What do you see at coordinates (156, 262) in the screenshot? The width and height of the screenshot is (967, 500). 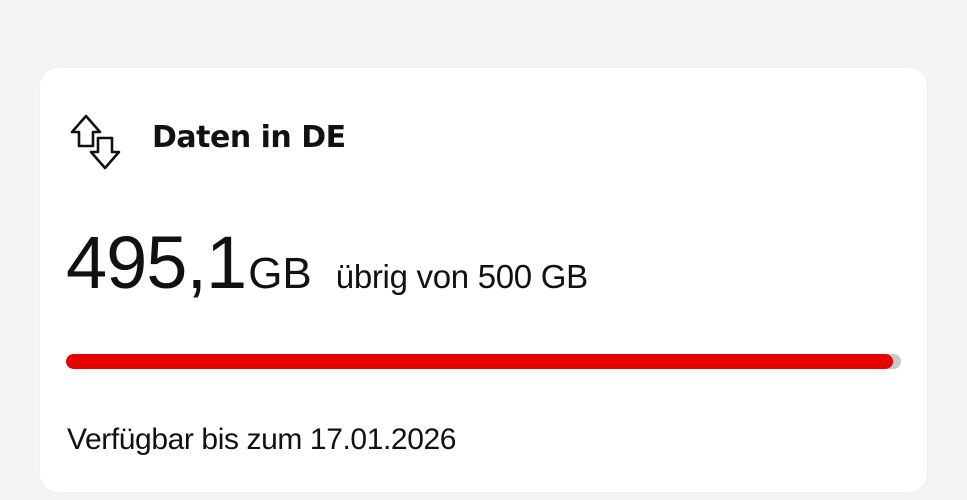 I see `remaining-value: 495,1` at bounding box center [156, 262].